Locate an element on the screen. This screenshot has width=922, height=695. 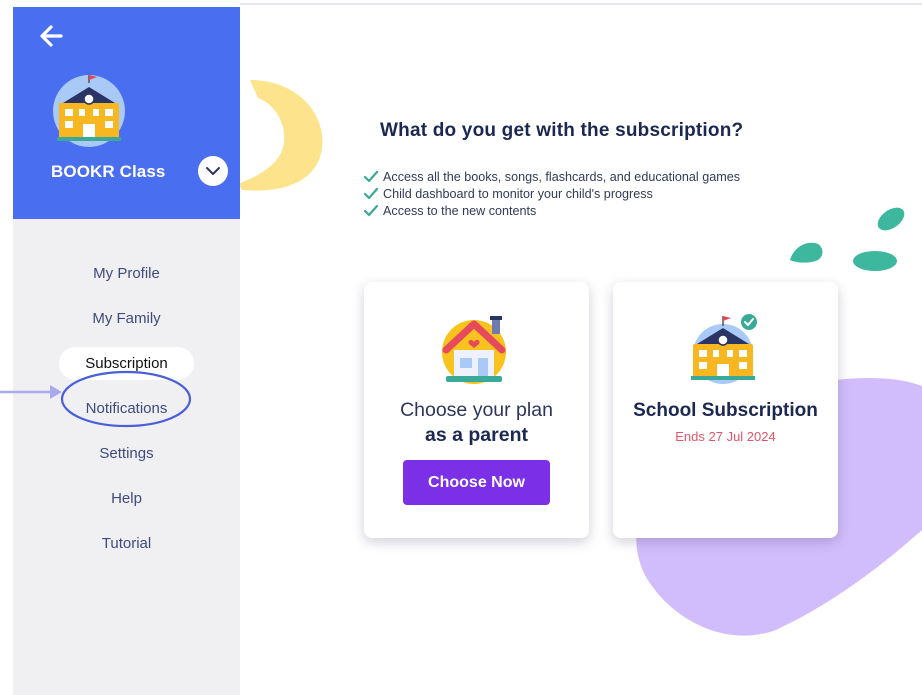
class-name: BOOKR Class is located at coordinates (108, 171).